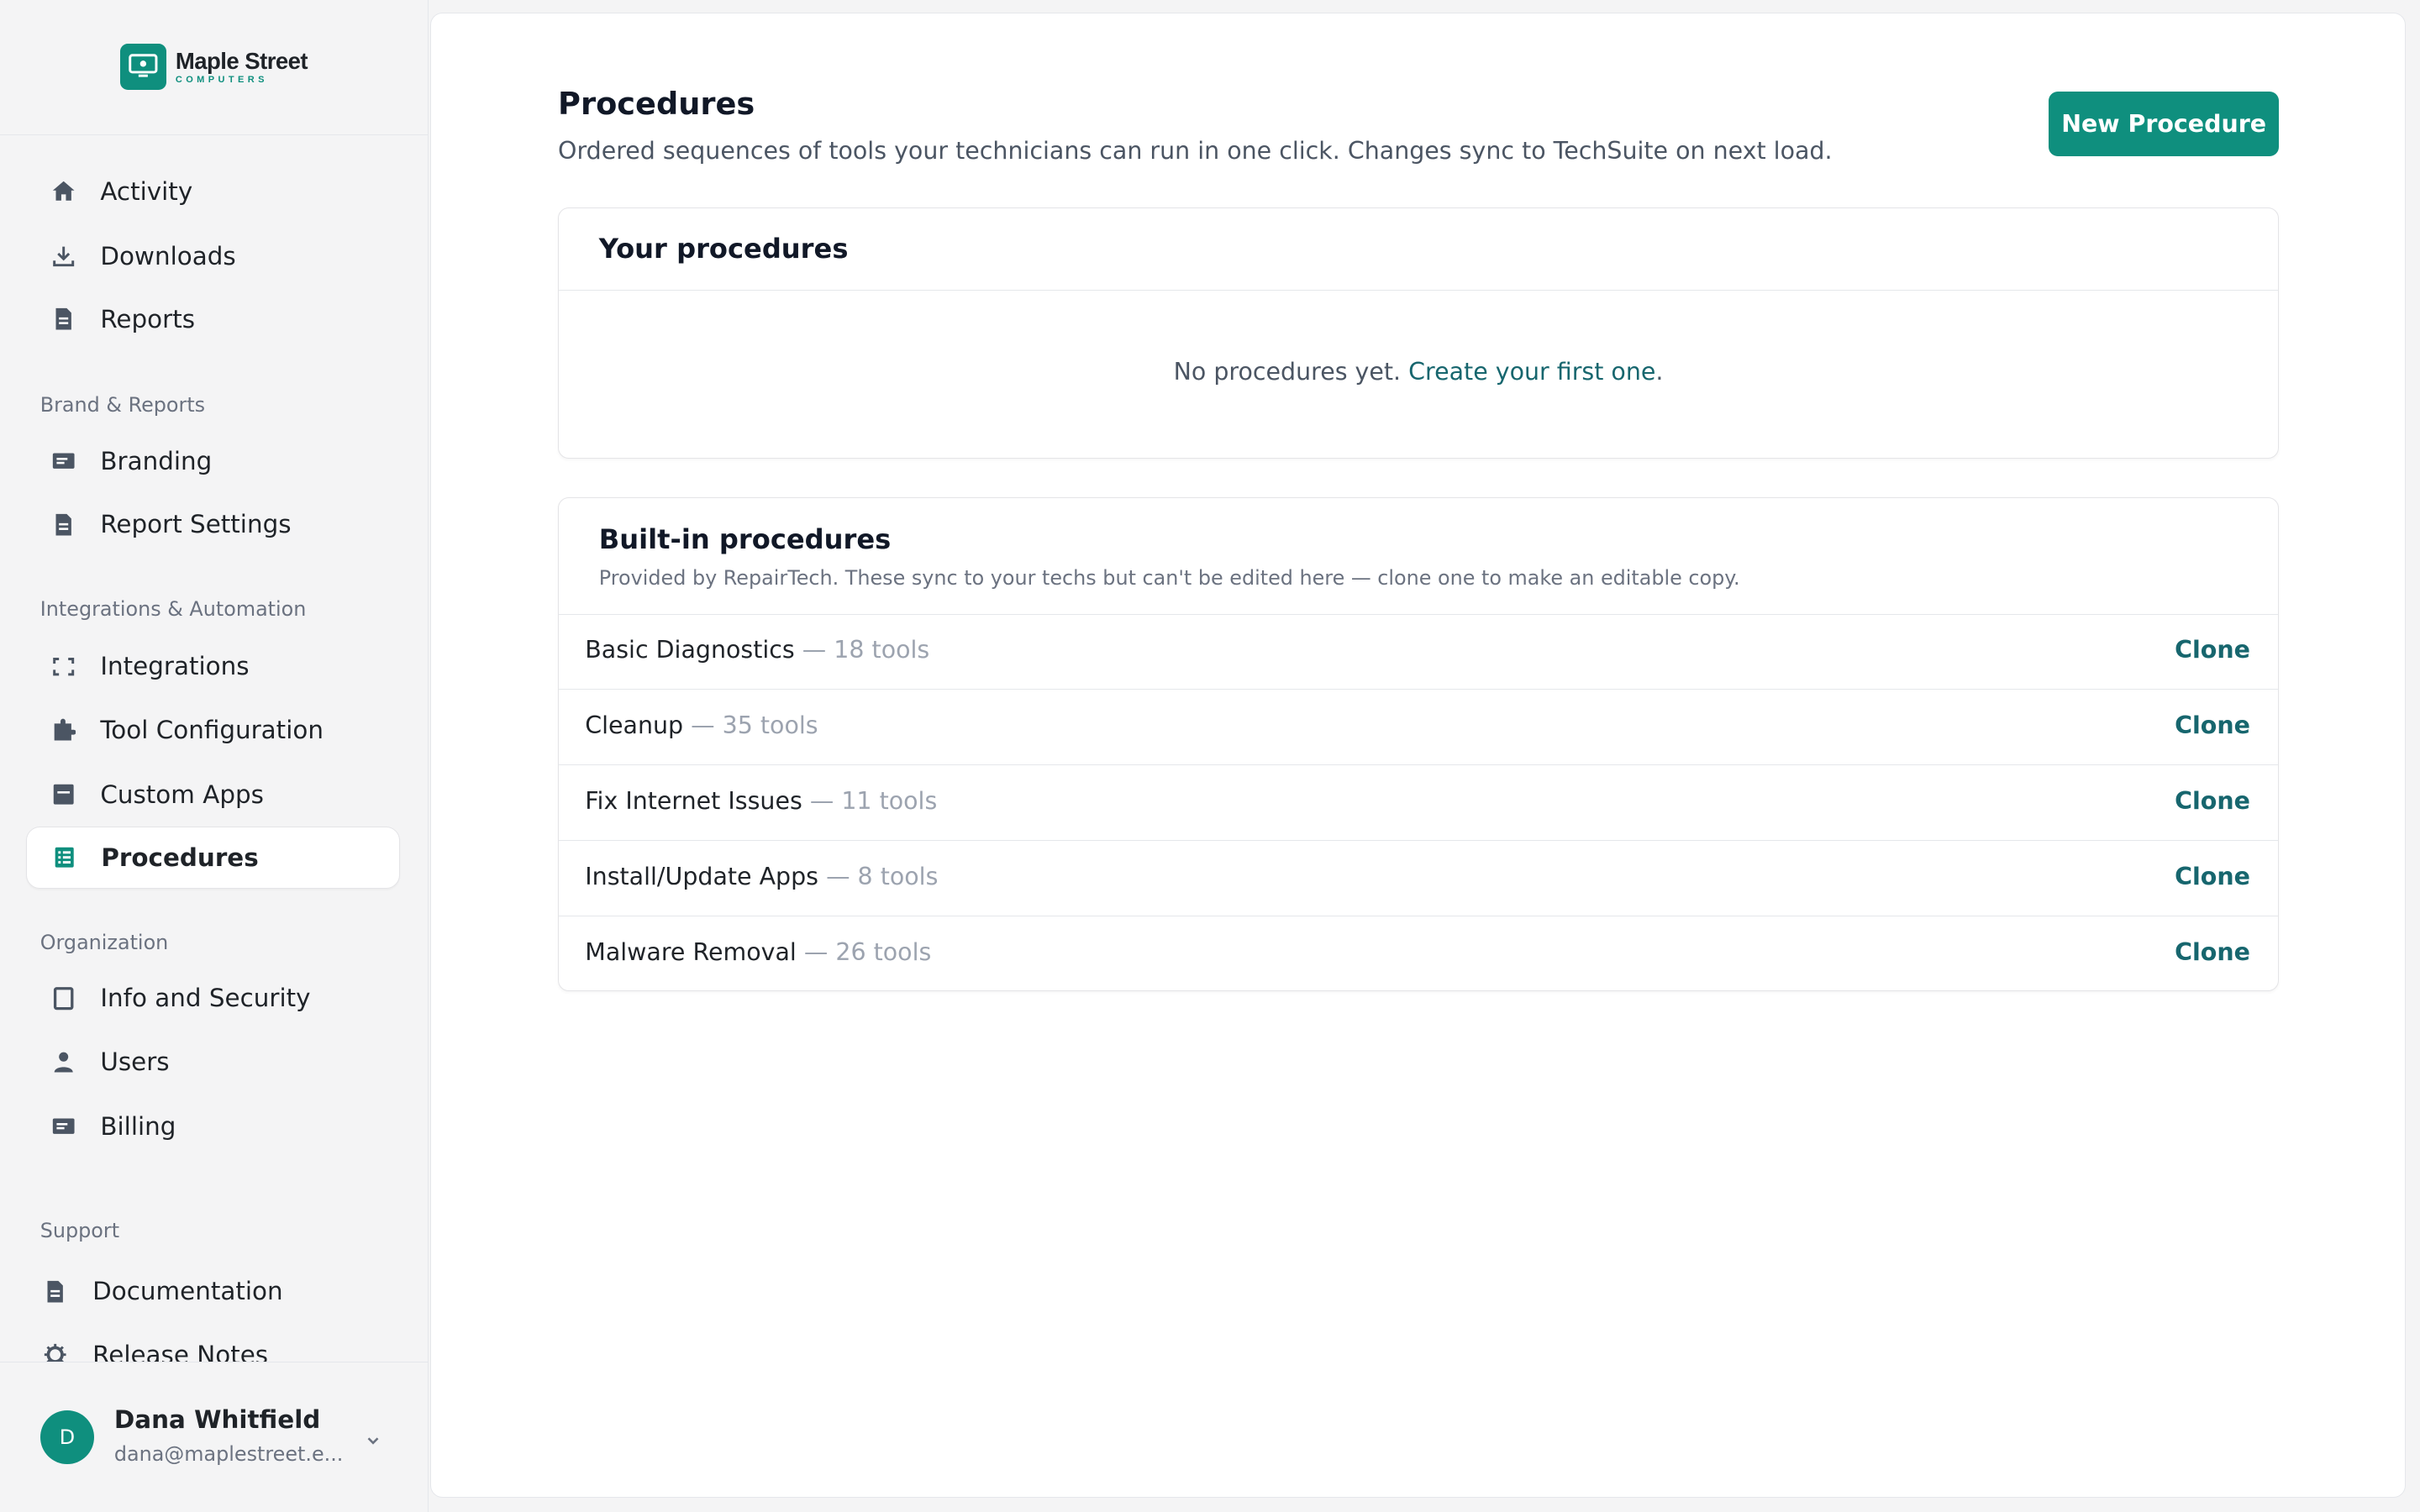 The width and height of the screenshot is (2420, 1512). What do you see at coordinates (187, 1291) in the screenshot?
I see `sidebar-item-label: Documentation` at bounding box center [187, 1291].